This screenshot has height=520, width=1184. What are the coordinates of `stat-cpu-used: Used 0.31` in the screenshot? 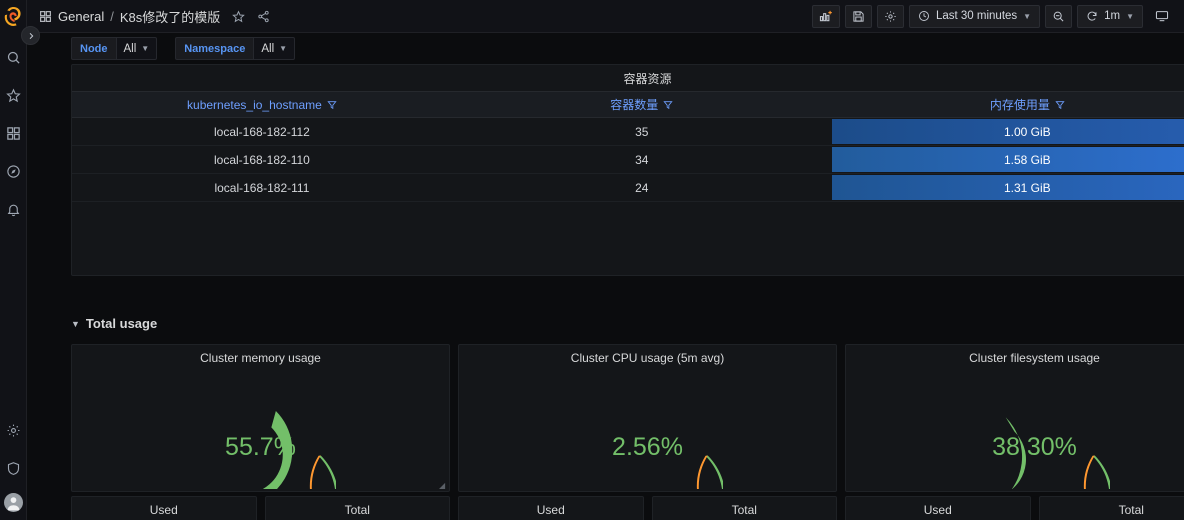 It's located at (551, 508).